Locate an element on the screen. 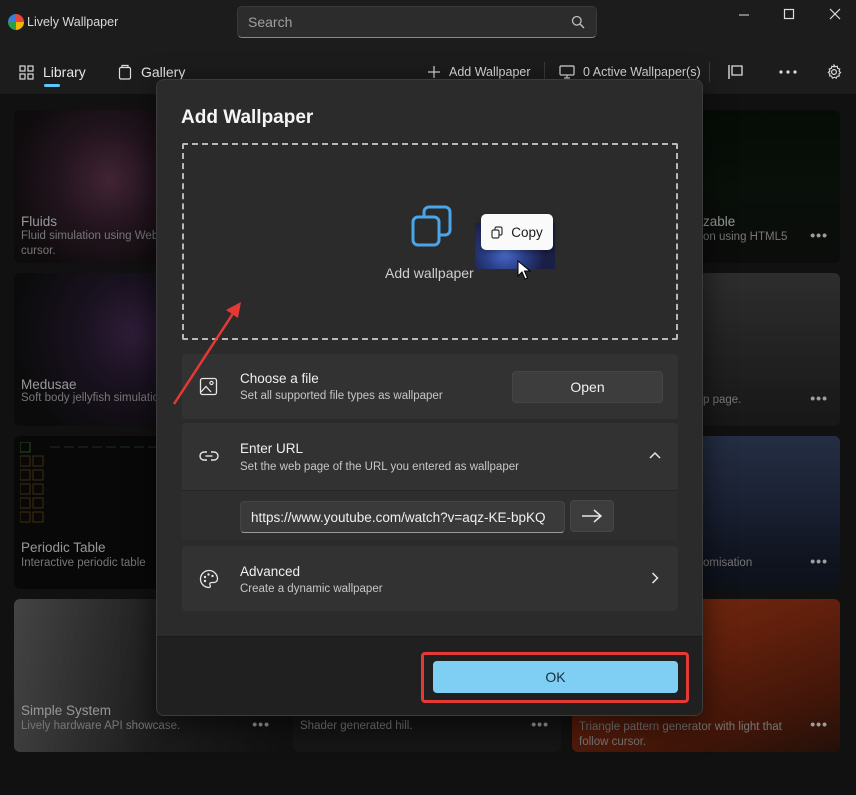  palette-icon is located at coordinates (209, 579).